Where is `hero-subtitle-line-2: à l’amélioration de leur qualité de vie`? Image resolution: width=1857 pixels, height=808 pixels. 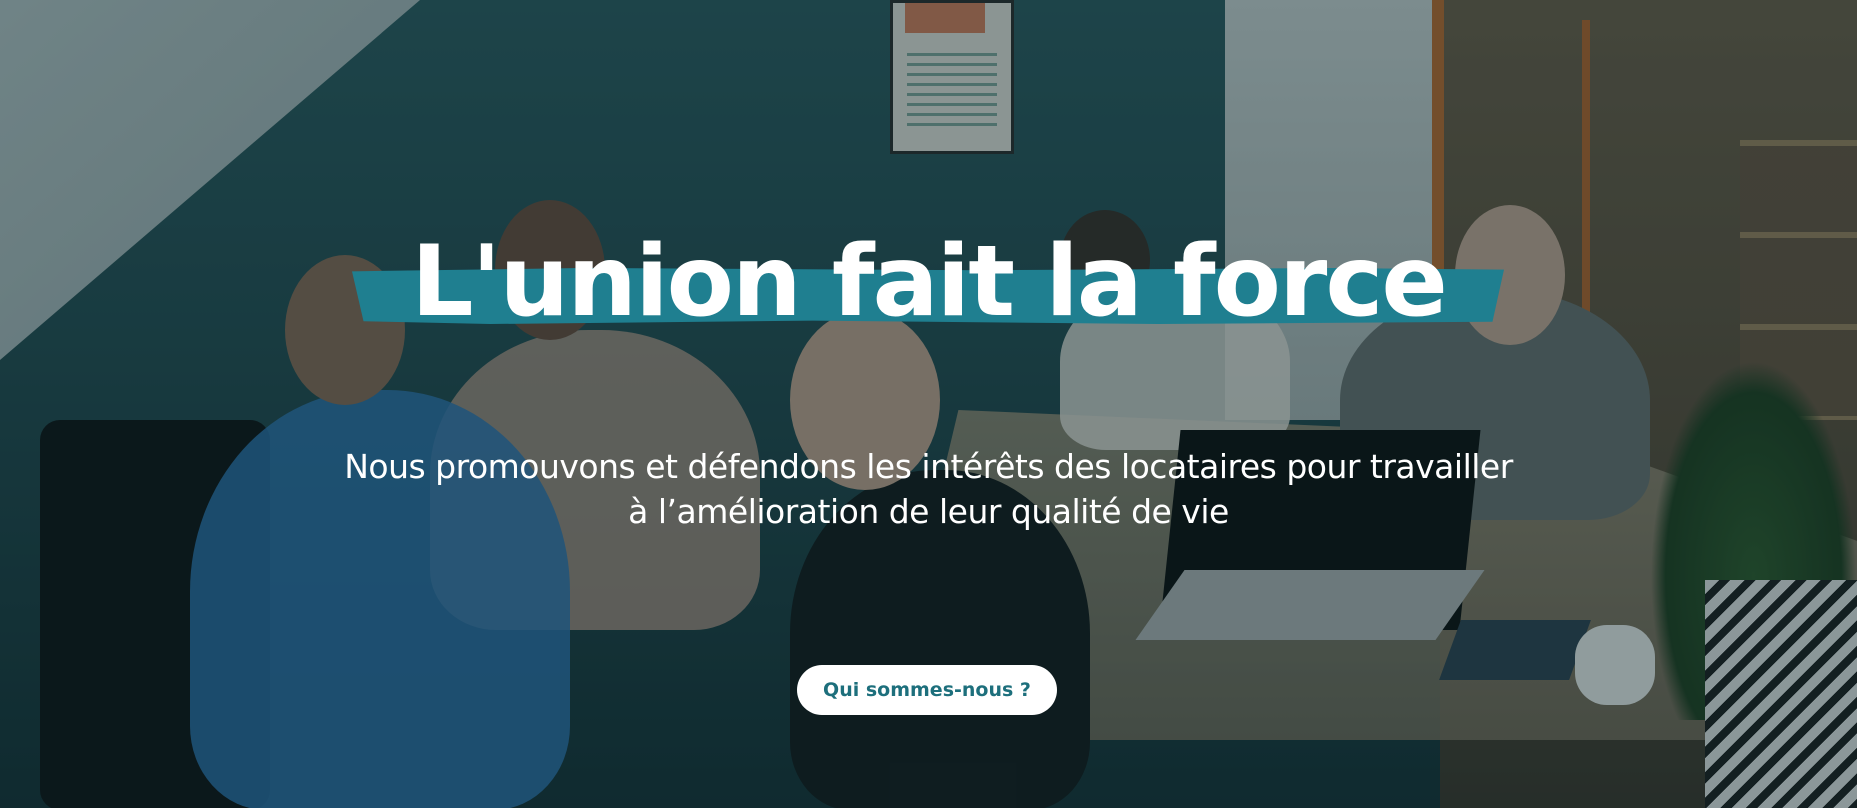 hero-subtitle-line-2: à l’amélioration de leur qualité de vie is located at coordinates (928, 511).